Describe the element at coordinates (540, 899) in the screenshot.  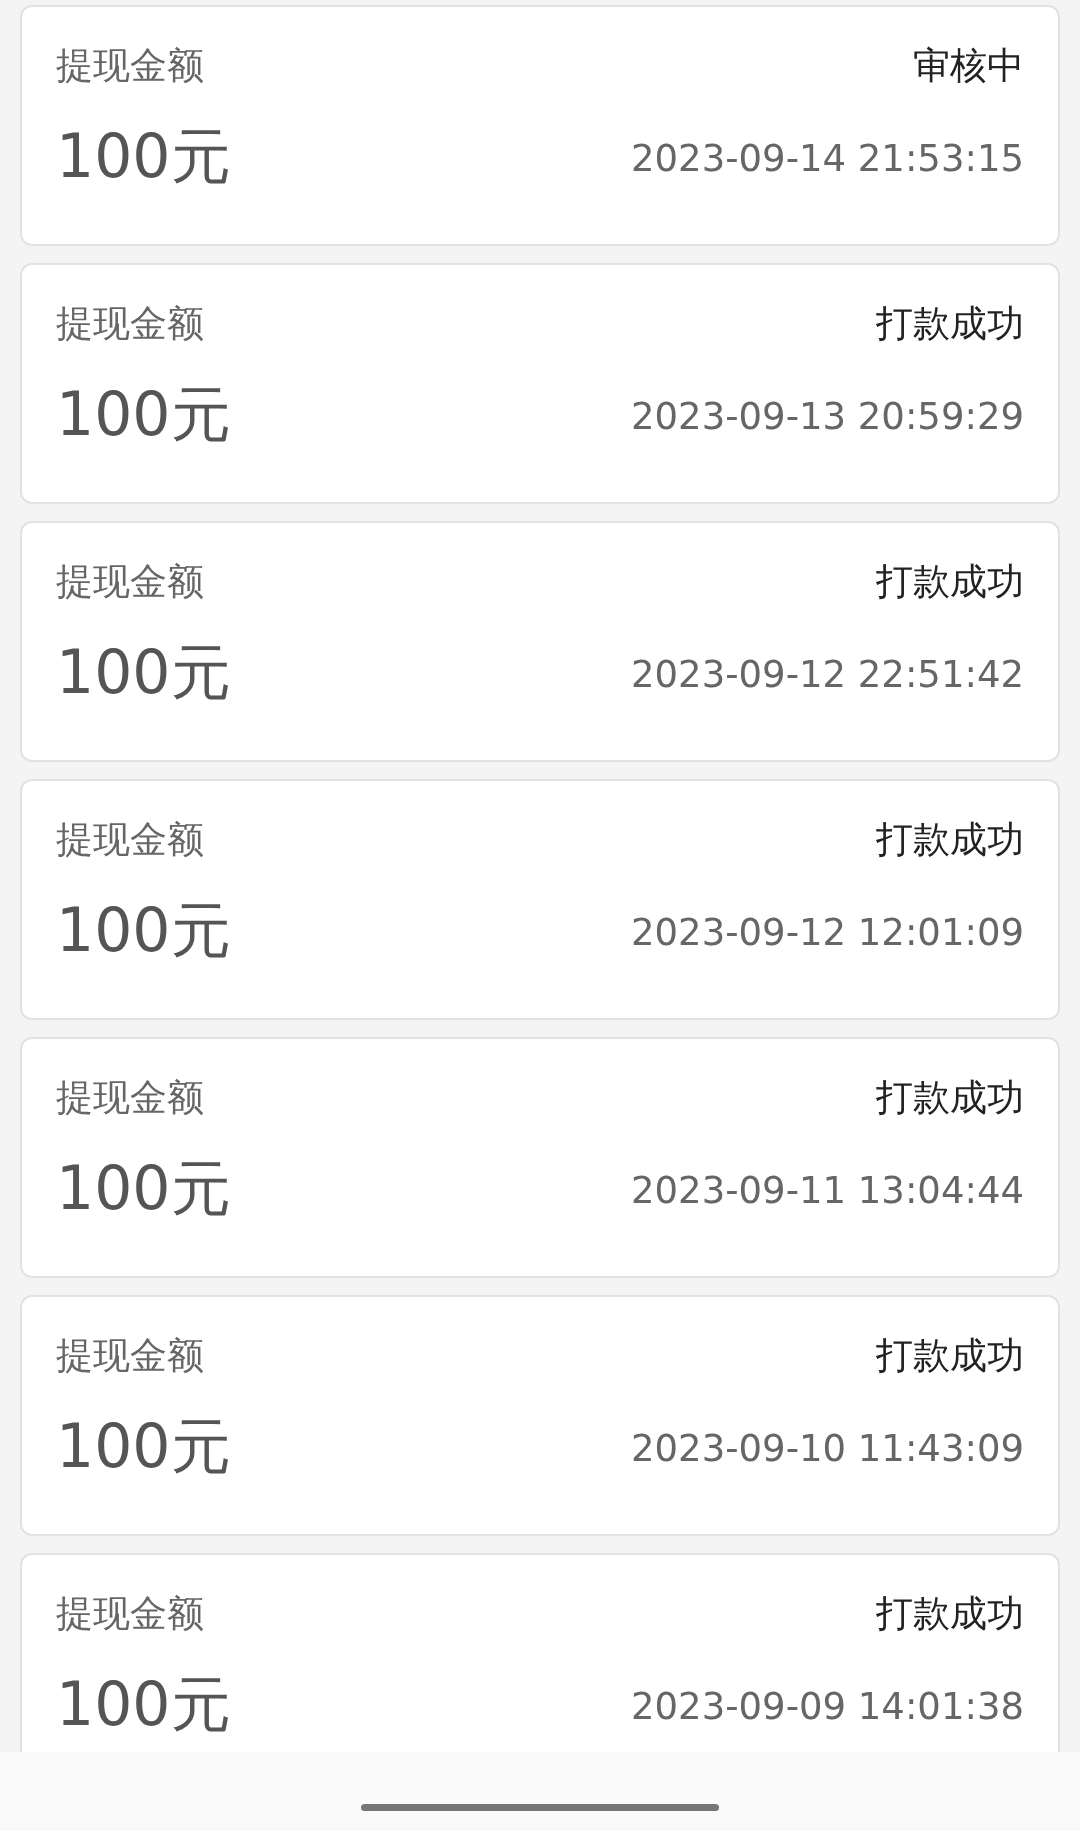
I see `record-card: 提现金额 打款成功 100元 2023-09-12 12:01:09` at that location.